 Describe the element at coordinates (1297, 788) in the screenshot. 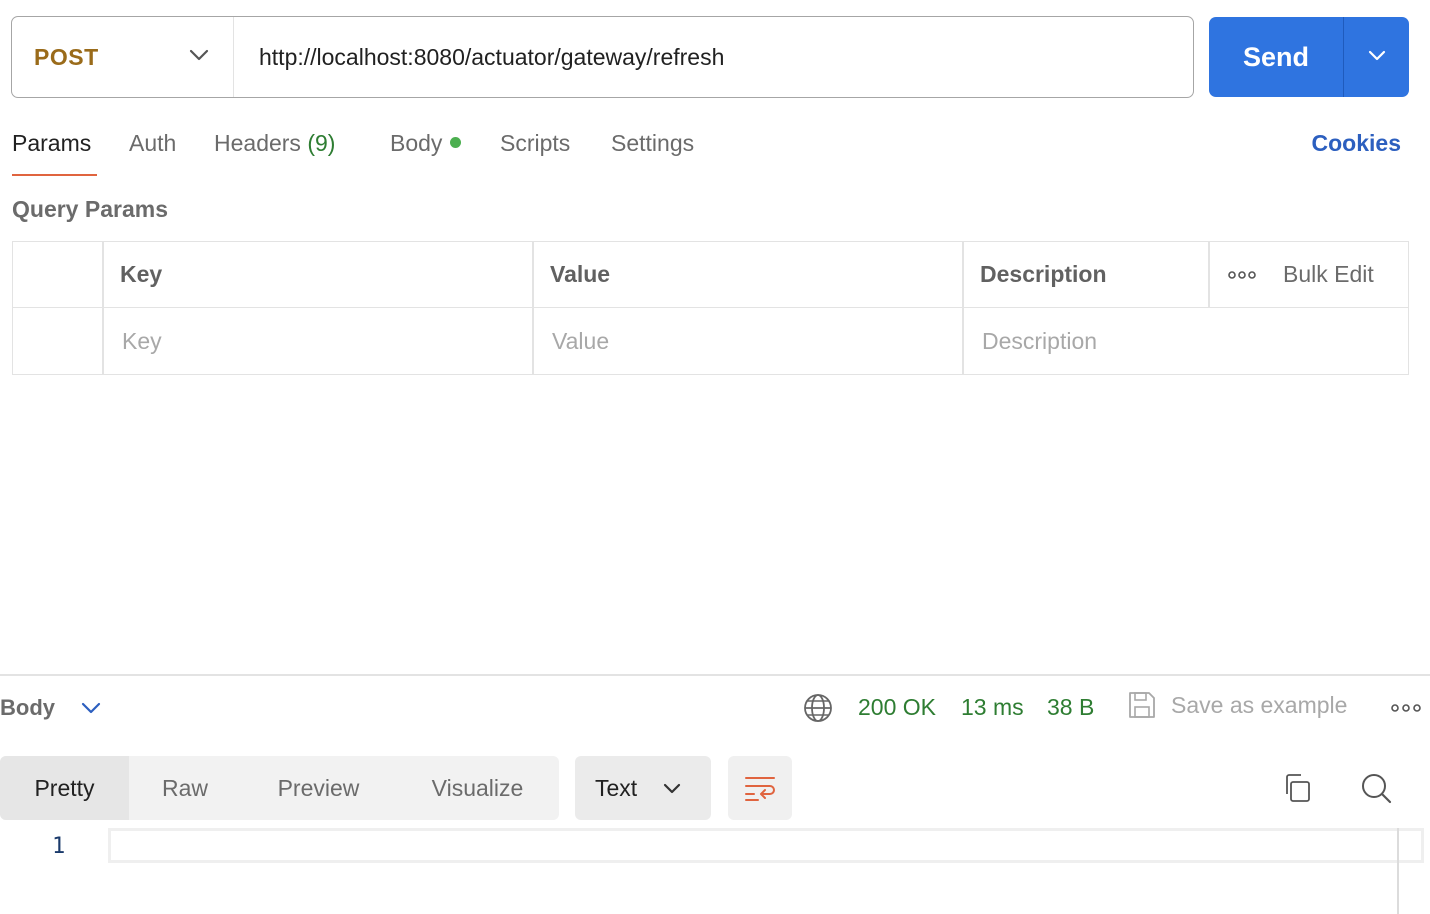

I see `copy-icon` at that location.